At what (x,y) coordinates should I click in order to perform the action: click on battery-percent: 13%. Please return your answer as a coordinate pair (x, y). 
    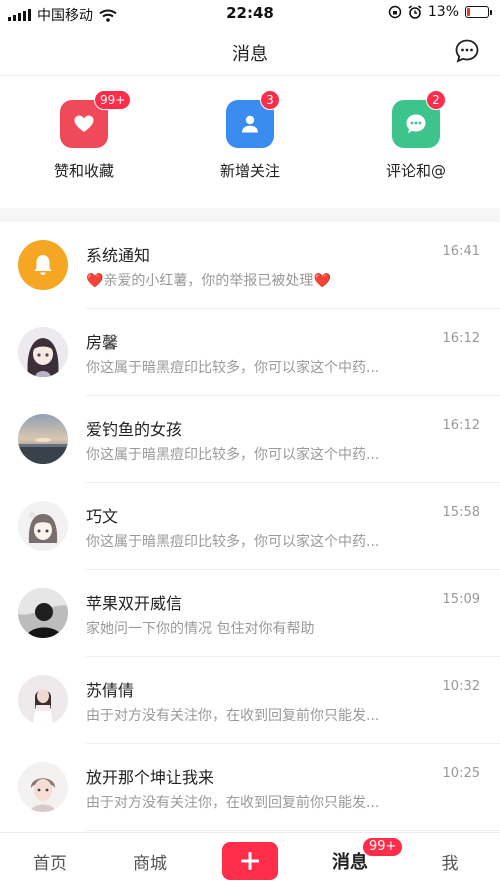
    Looking at the image, I should click on (443, 12).